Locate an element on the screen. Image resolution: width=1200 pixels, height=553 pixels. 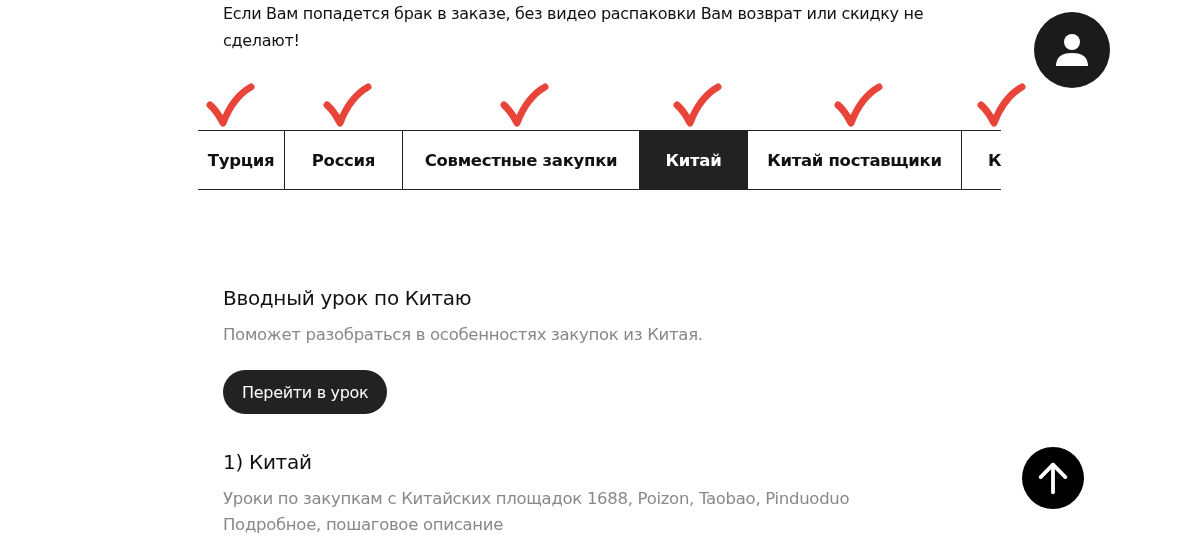
intro-text: Если Вам попадется брак в заказе, без видео распаковки Вам возврат или скидку не сделают! is located at coordinates (574, 27).